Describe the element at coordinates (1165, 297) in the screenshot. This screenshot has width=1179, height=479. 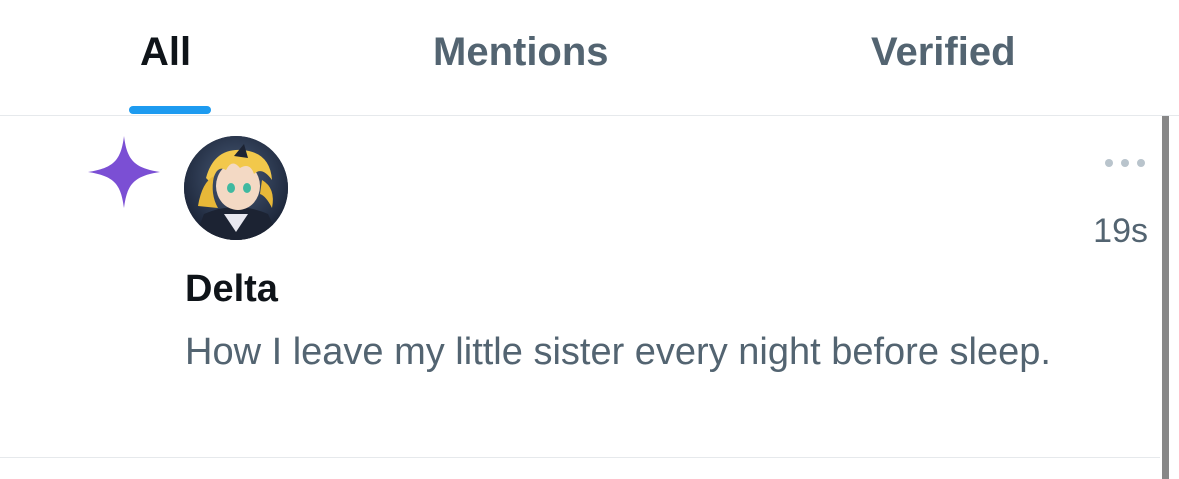
I see `scrollbar-thumb` at that location.